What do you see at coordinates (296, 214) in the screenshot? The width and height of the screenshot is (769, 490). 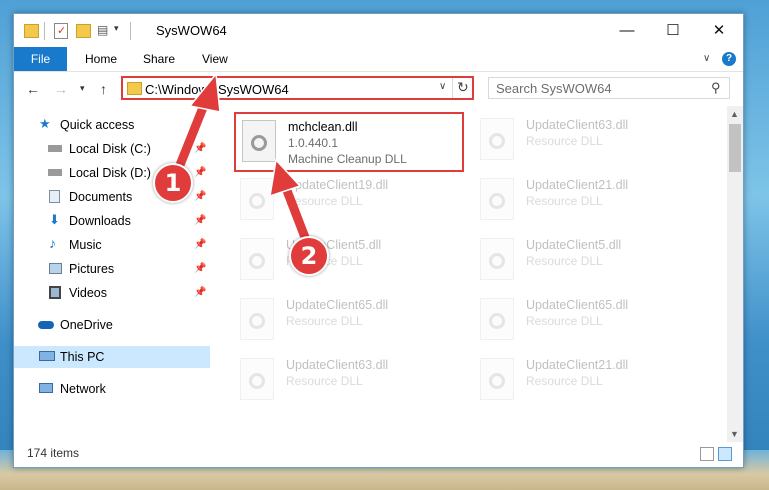 I see `step2-arrow-shaft` at bounding box center [296, 214].